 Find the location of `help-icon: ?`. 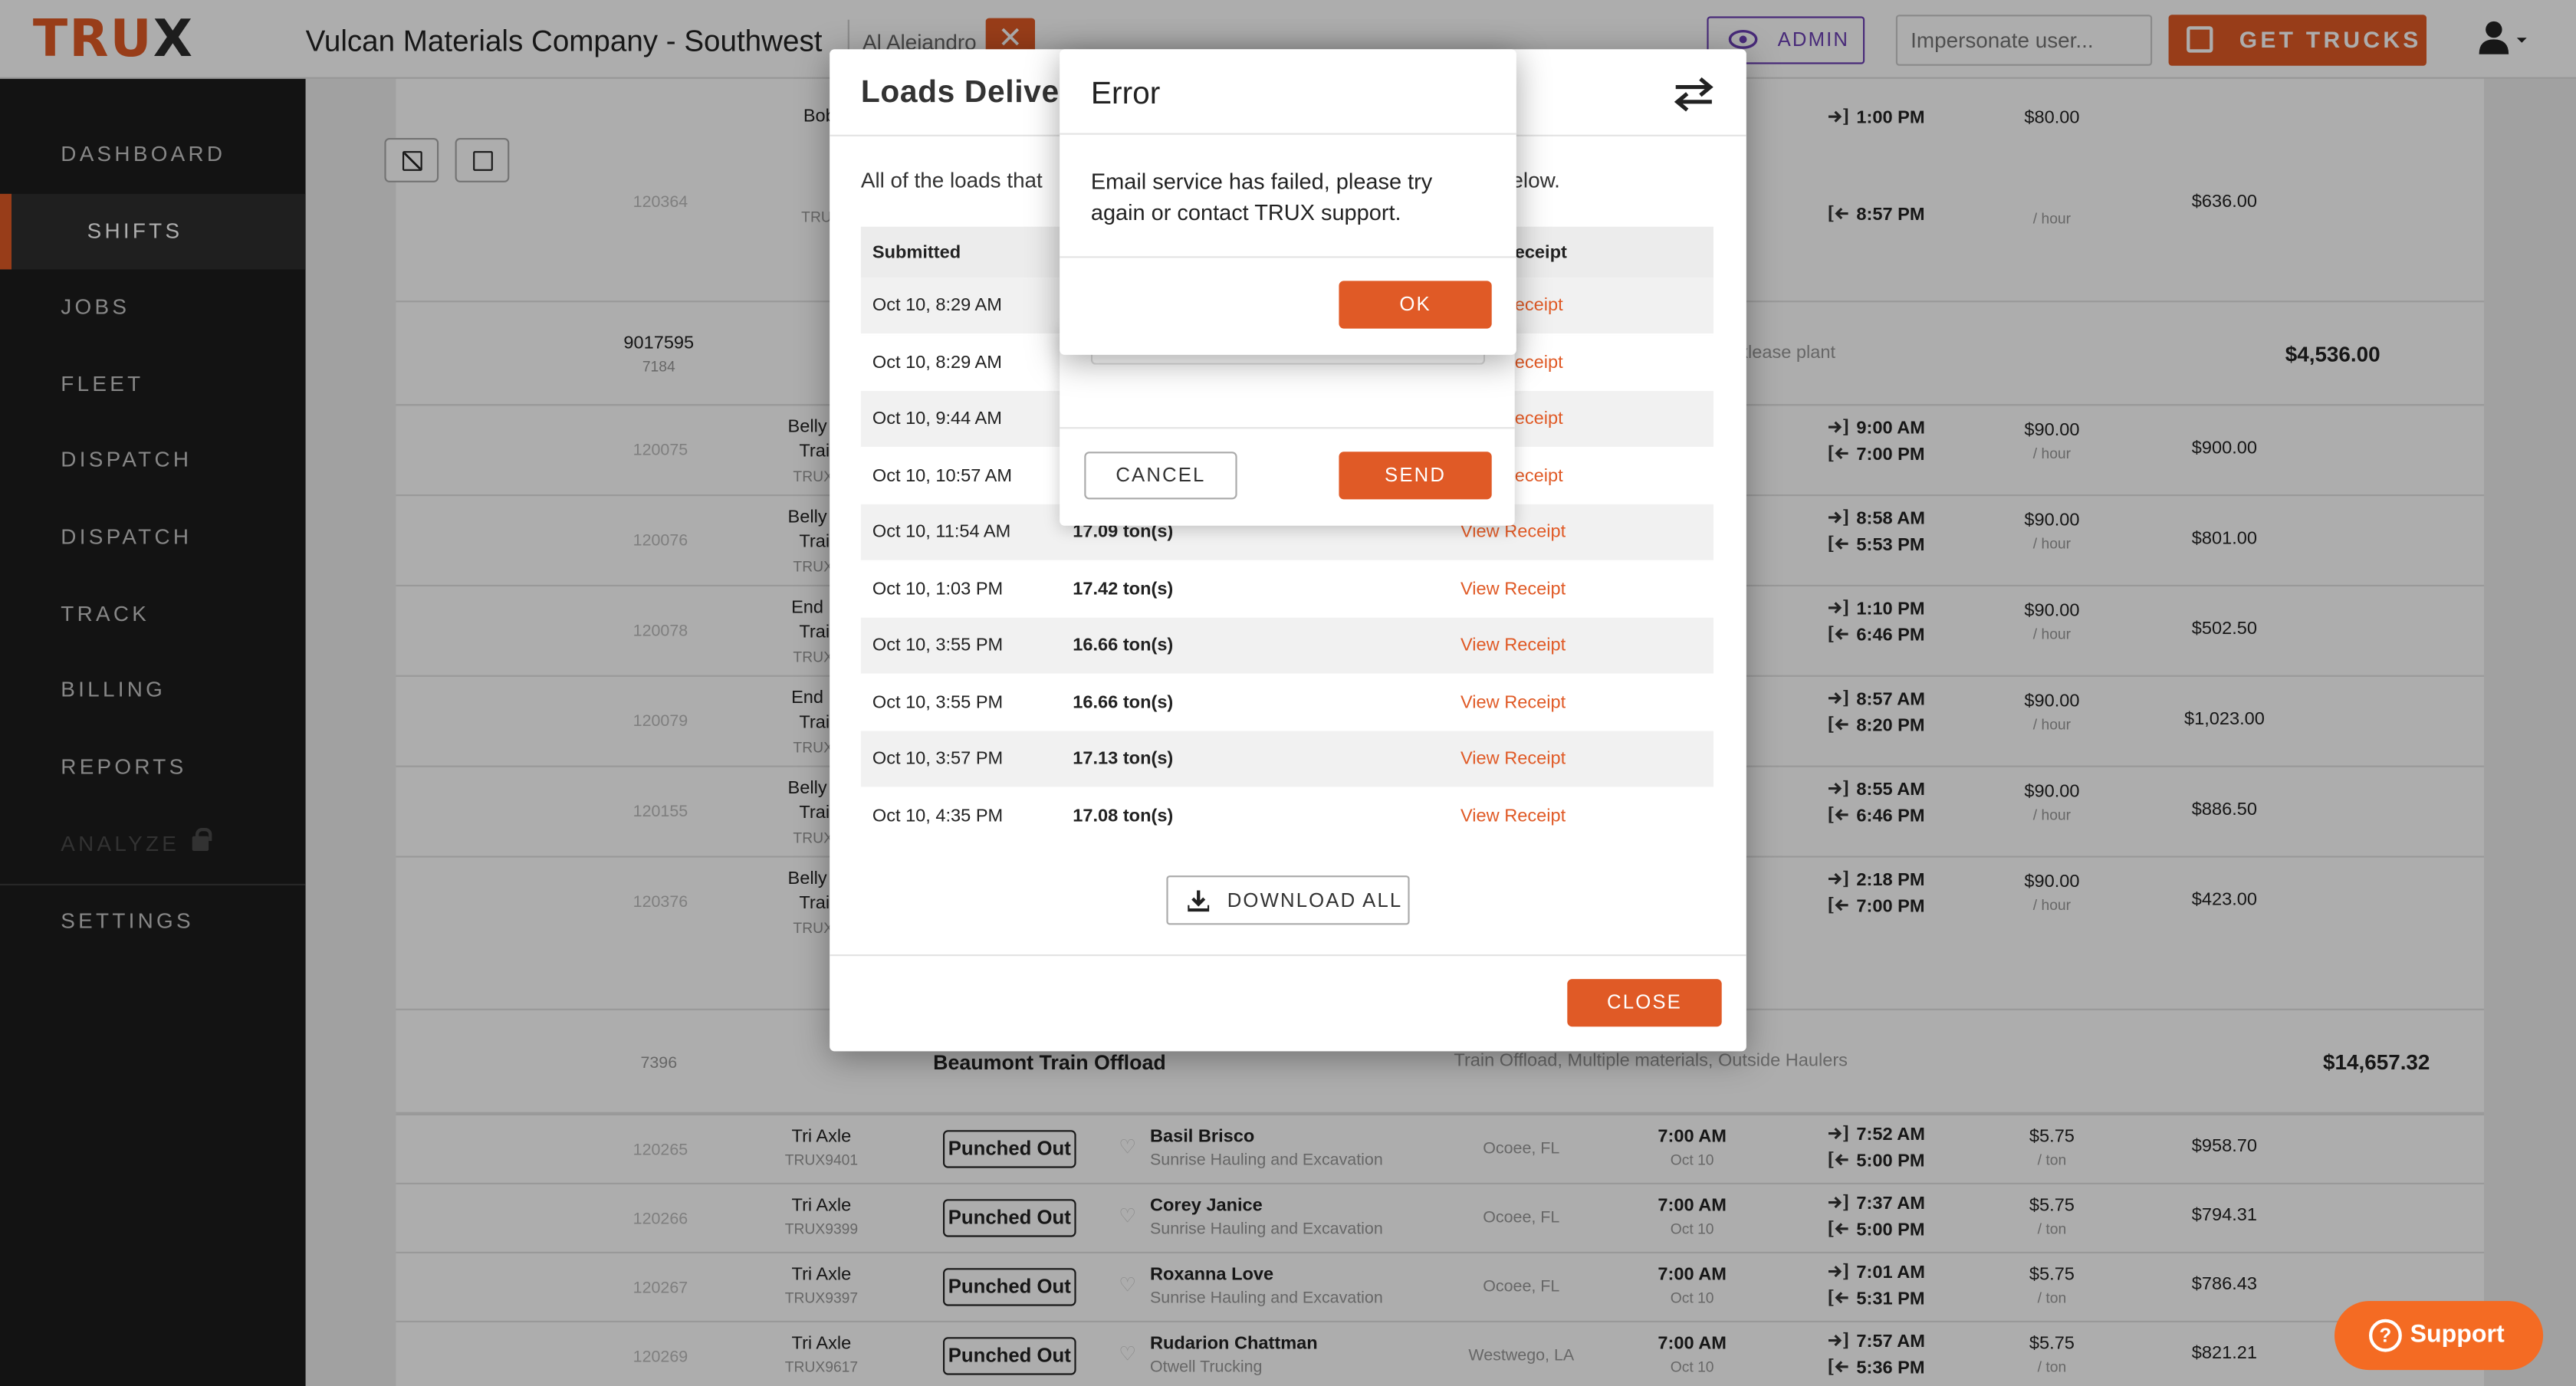

help-icon: ? is located at coordinates (2386, 1336).